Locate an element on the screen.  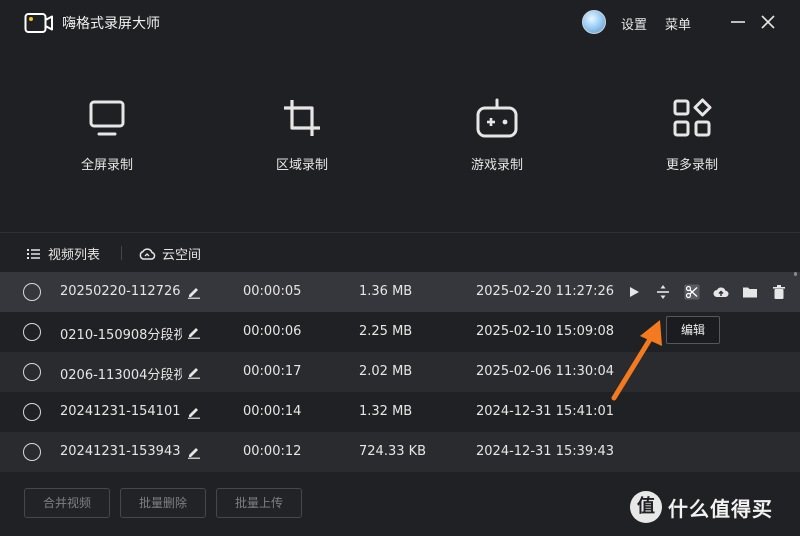
camera-logo-icon is located at coordinates (38, 23).